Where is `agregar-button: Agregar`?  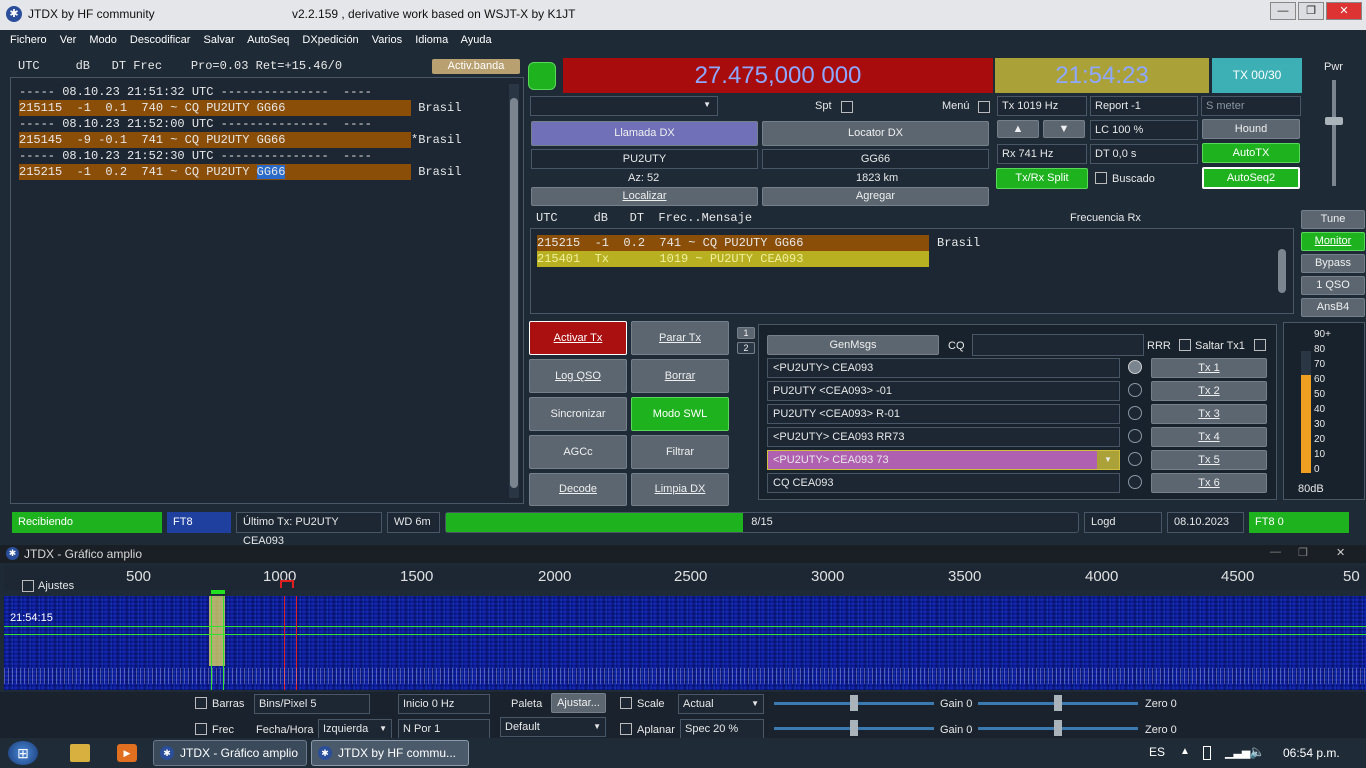
agregar-button: Agregar is located at coordinates (875, 196).